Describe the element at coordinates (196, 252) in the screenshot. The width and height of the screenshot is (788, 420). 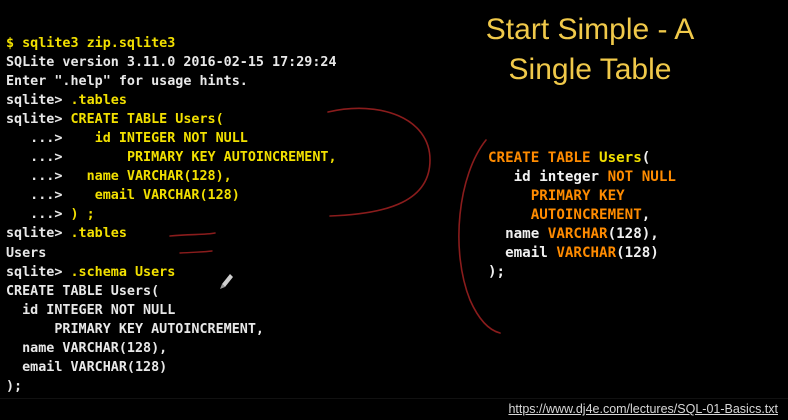
I see `ink-underline-users` at that location.